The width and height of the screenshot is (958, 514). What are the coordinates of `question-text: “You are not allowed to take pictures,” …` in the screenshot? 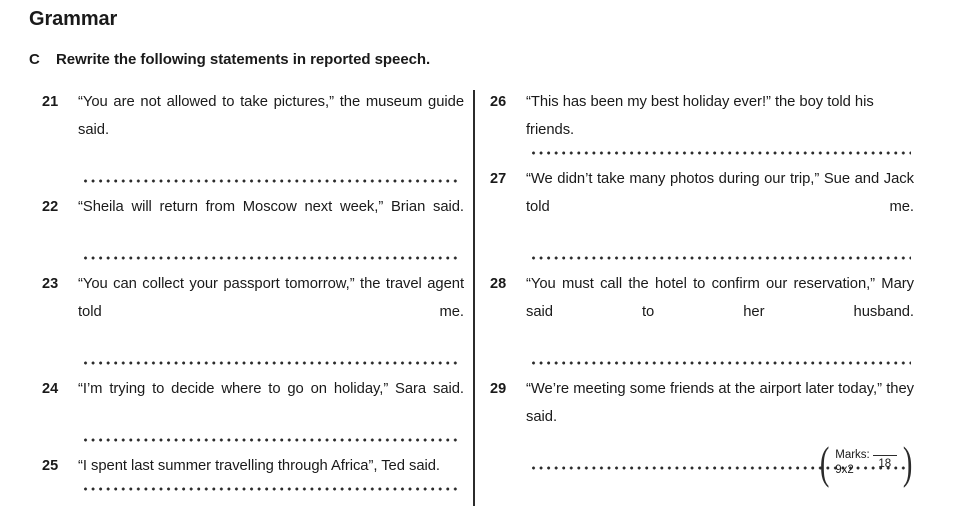 It's located at (271, 116).